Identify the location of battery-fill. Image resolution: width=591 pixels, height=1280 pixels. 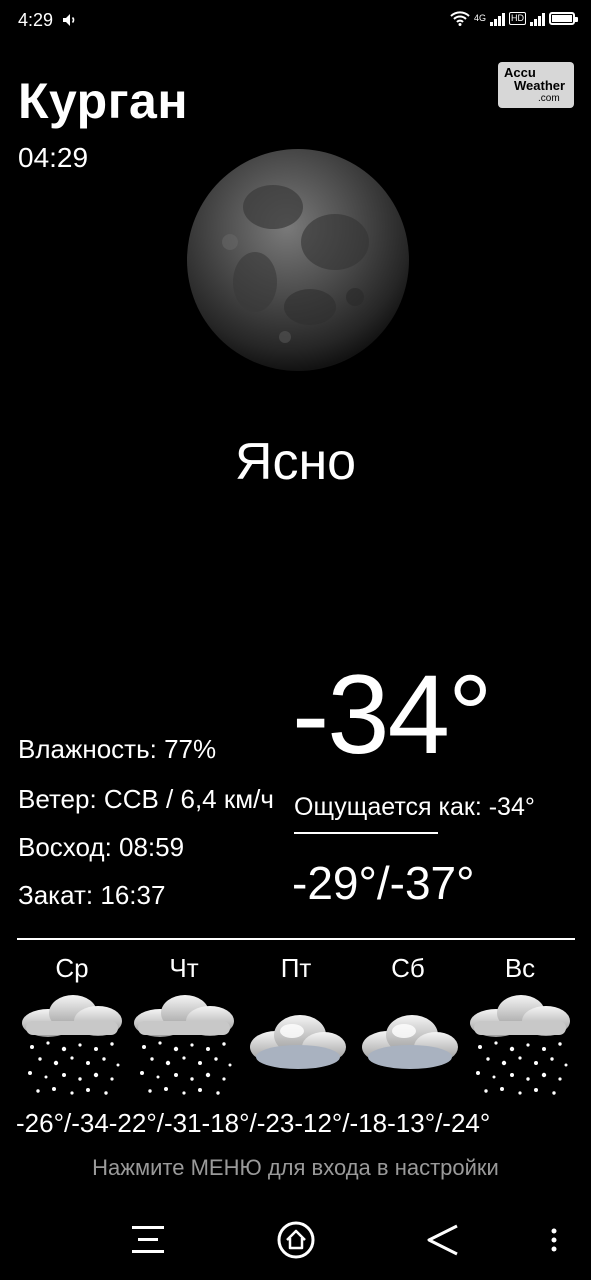
(562, 18).